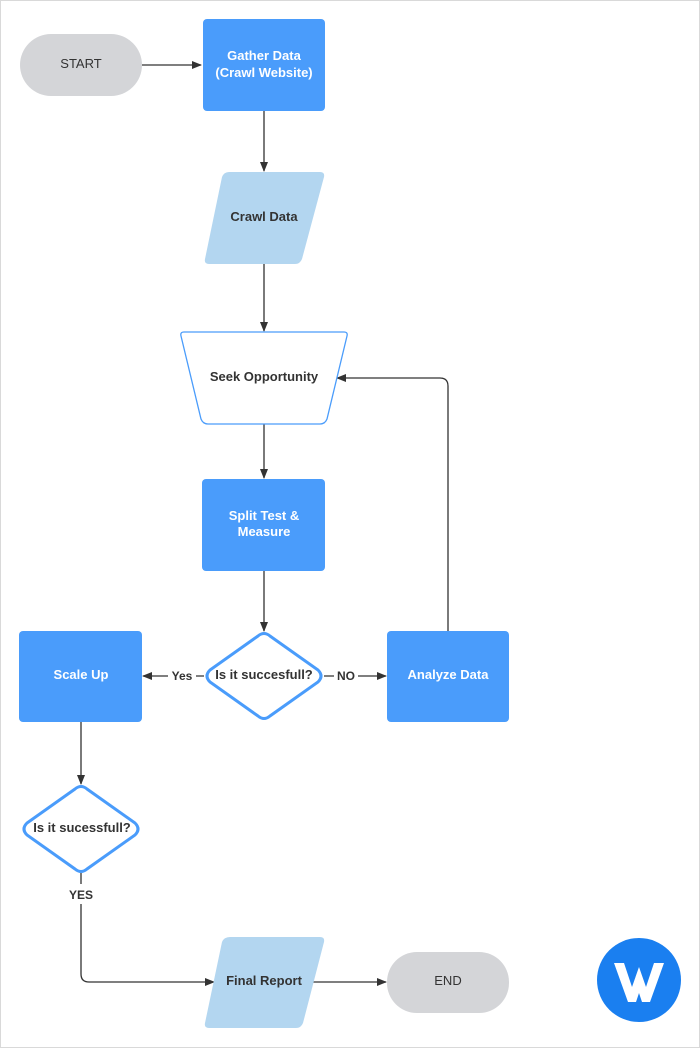 Image resolution: width=700 pixels, height=1048 pixels. I want to click on node-final-report-label: Final Report, so click(264, 980).